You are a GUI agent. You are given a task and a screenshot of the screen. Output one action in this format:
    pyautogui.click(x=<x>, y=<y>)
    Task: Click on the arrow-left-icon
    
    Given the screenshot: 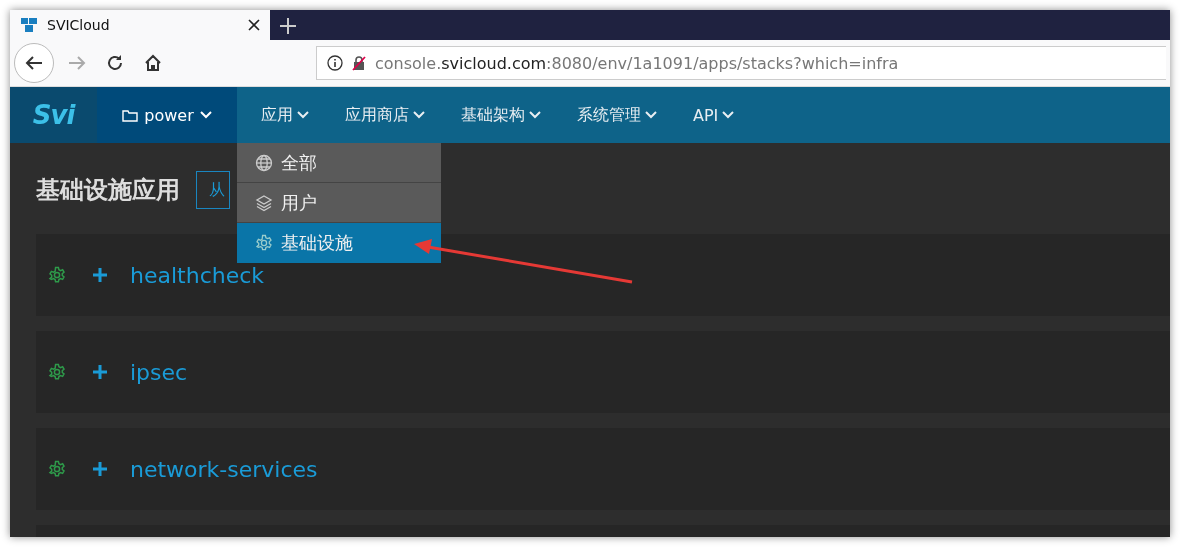 What is the action you would take?
    pyautogui.click(x=34, y=63)
    